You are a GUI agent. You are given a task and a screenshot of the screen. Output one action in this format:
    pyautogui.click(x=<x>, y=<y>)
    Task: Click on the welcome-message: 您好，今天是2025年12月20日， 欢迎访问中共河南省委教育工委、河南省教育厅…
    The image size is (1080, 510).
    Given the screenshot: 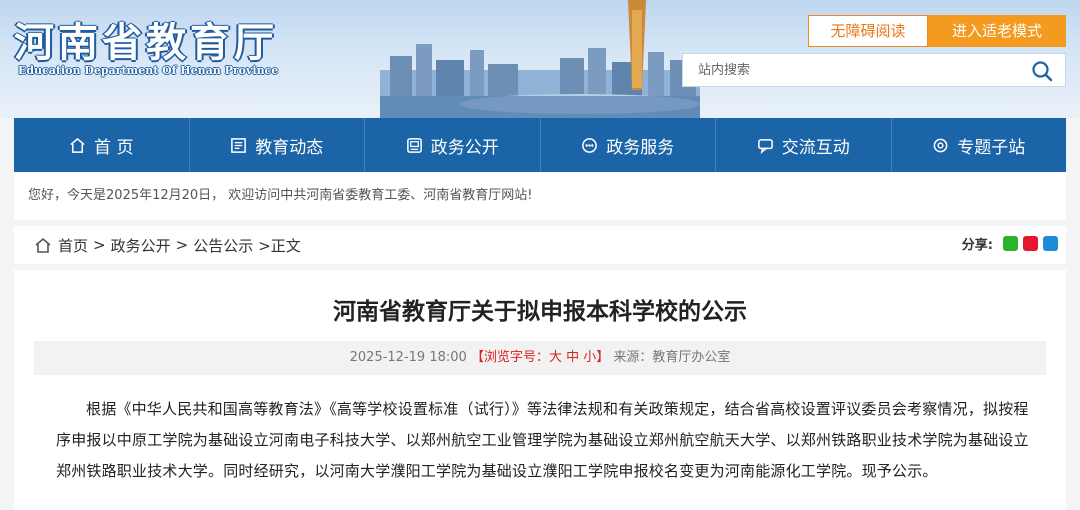 What is the action you would take?
    pyautogui.click(x=540, y=196)
    